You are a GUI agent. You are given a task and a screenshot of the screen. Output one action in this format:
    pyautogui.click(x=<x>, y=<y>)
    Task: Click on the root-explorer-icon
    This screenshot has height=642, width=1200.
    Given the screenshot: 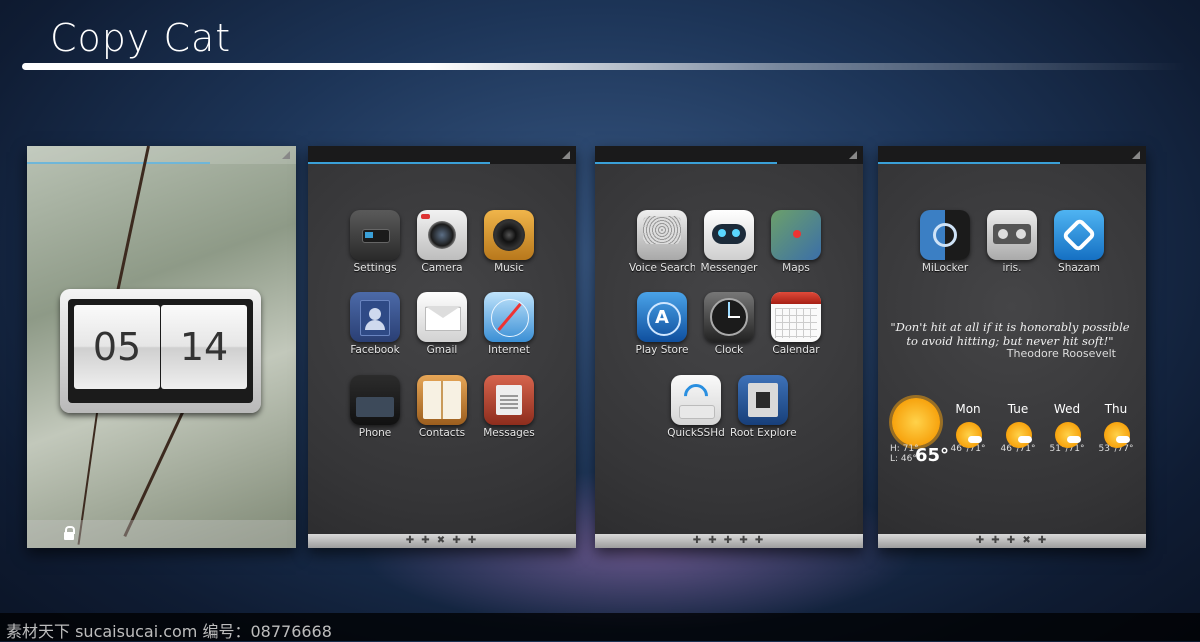 What is the action you would take?
    pyautogui.click(x=763, y=400)
    